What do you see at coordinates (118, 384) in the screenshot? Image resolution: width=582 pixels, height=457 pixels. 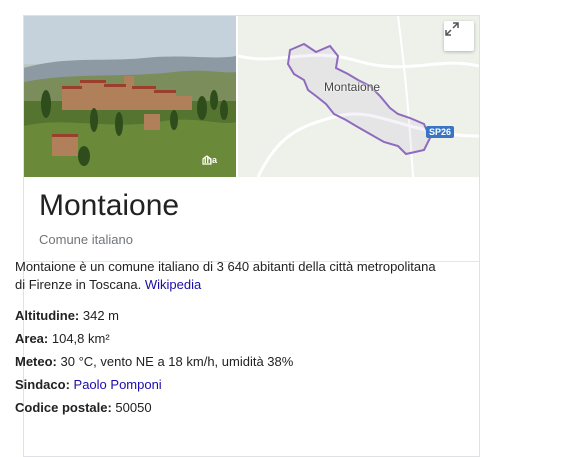 I see `sindaco-link: Paolo Pomponi` at bounding box center [118, 384].